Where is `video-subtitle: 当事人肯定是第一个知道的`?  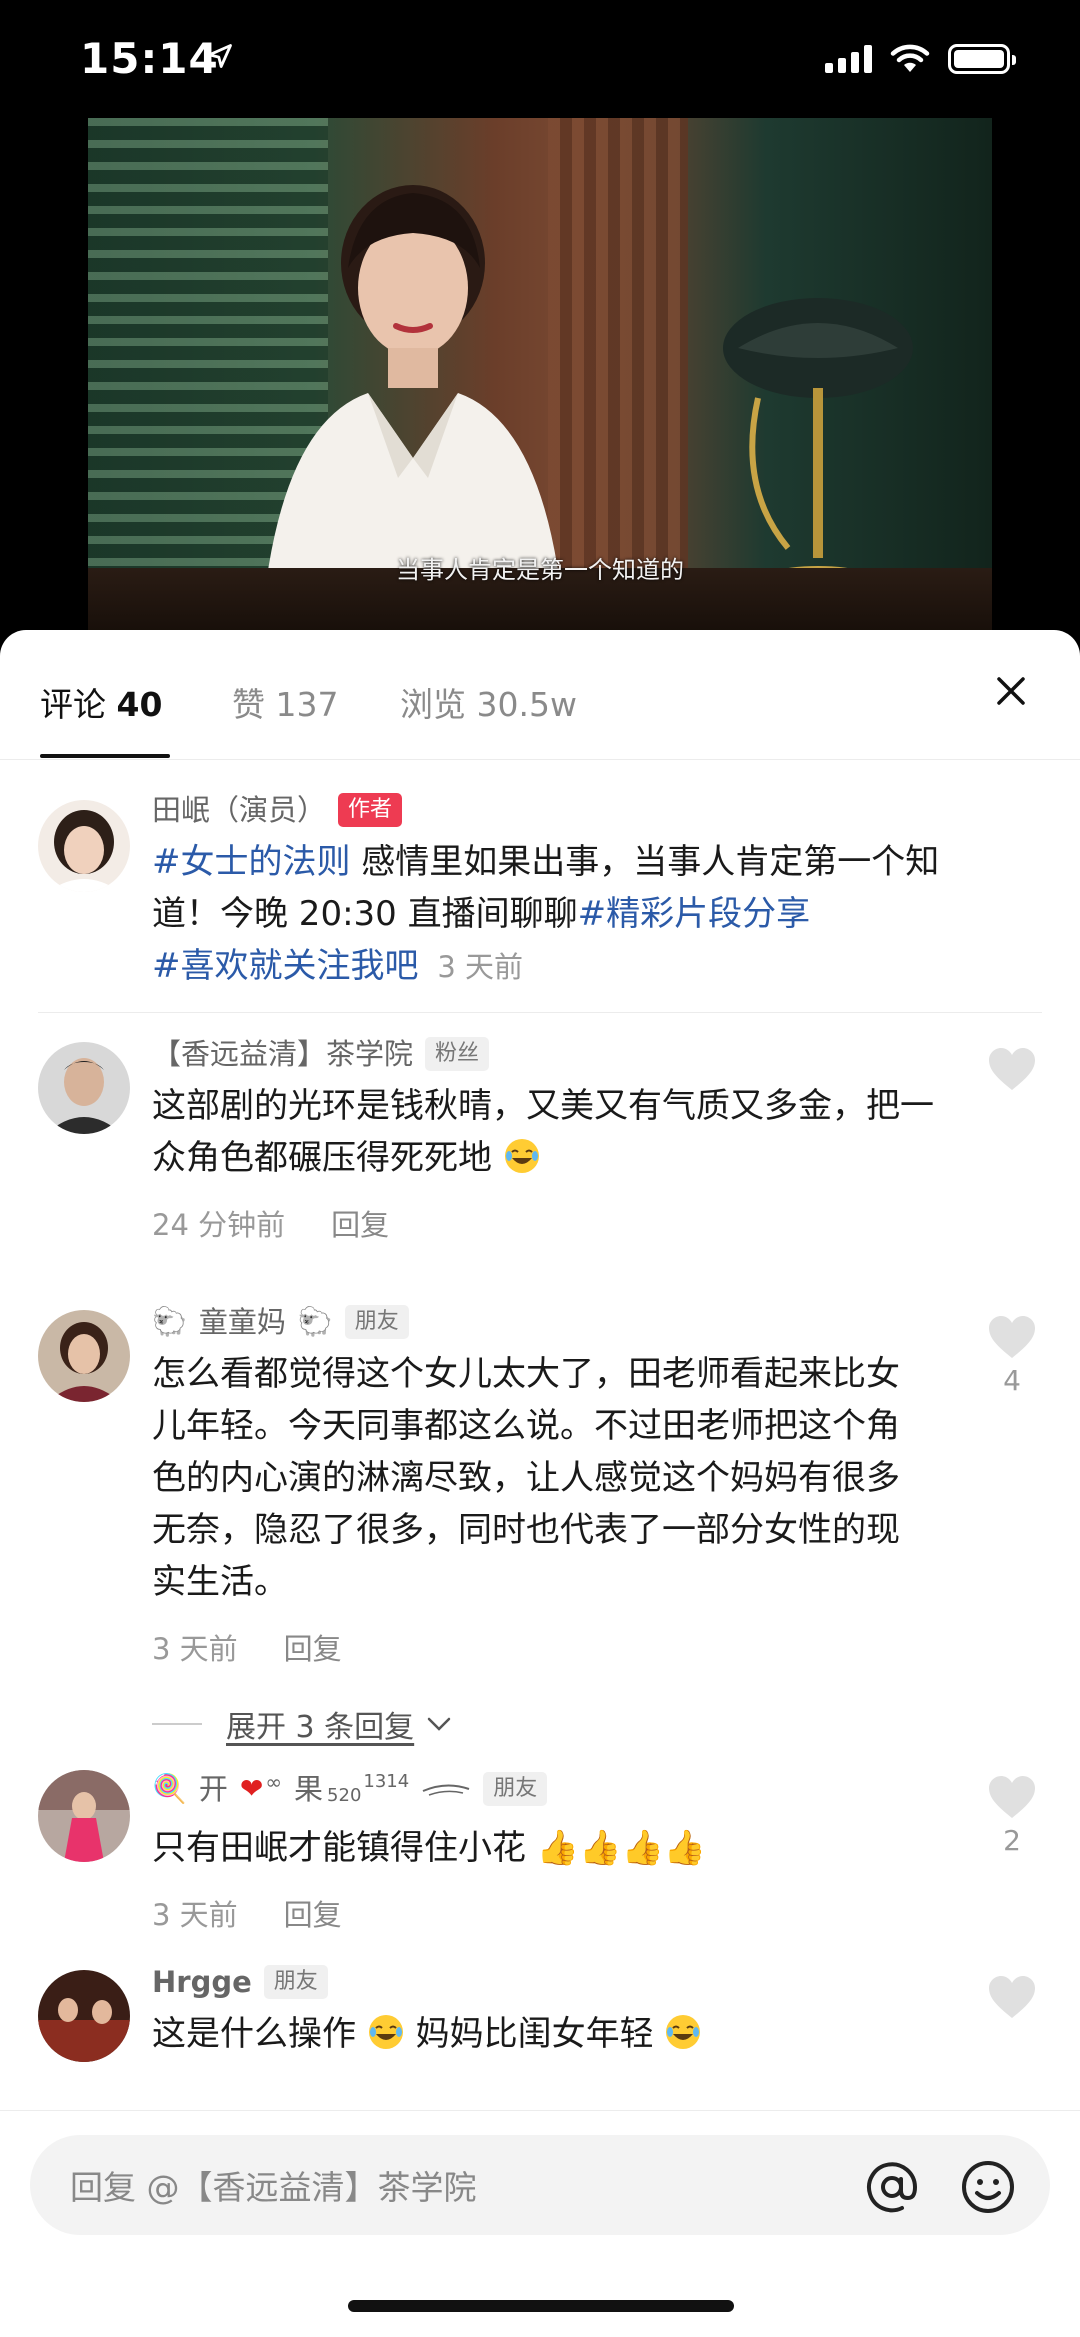
video-subtitle: 当事人肯定是第一个知道的 is located at coordinates (540, 570).